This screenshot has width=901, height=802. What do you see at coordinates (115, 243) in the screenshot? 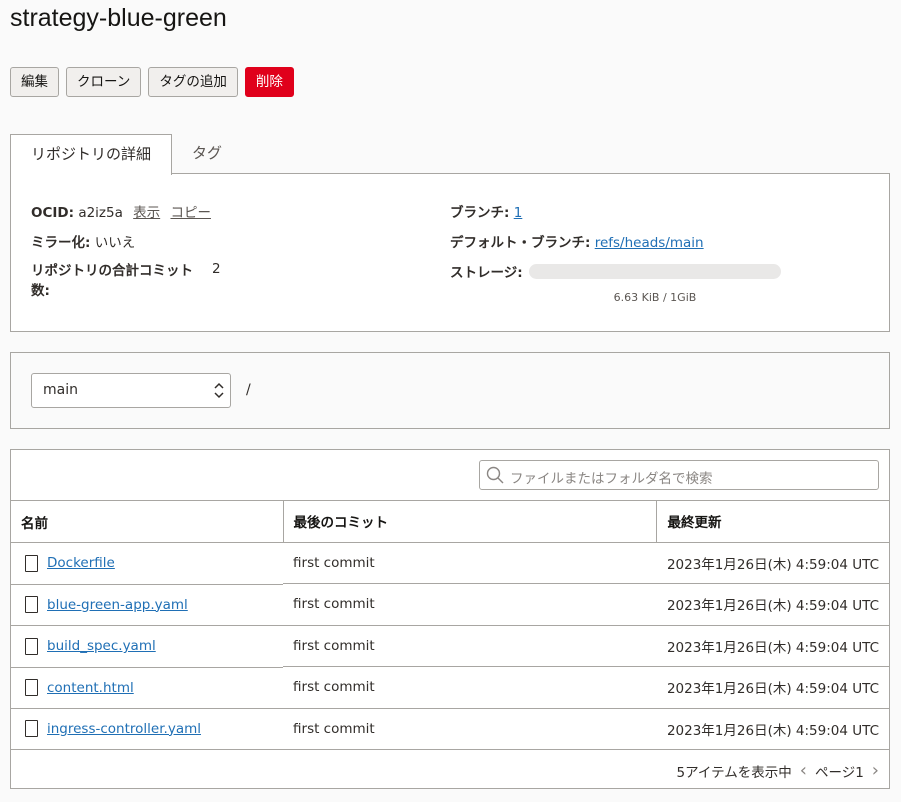
I see `mirror-value: いいえ` at bounding box center [115, 243].